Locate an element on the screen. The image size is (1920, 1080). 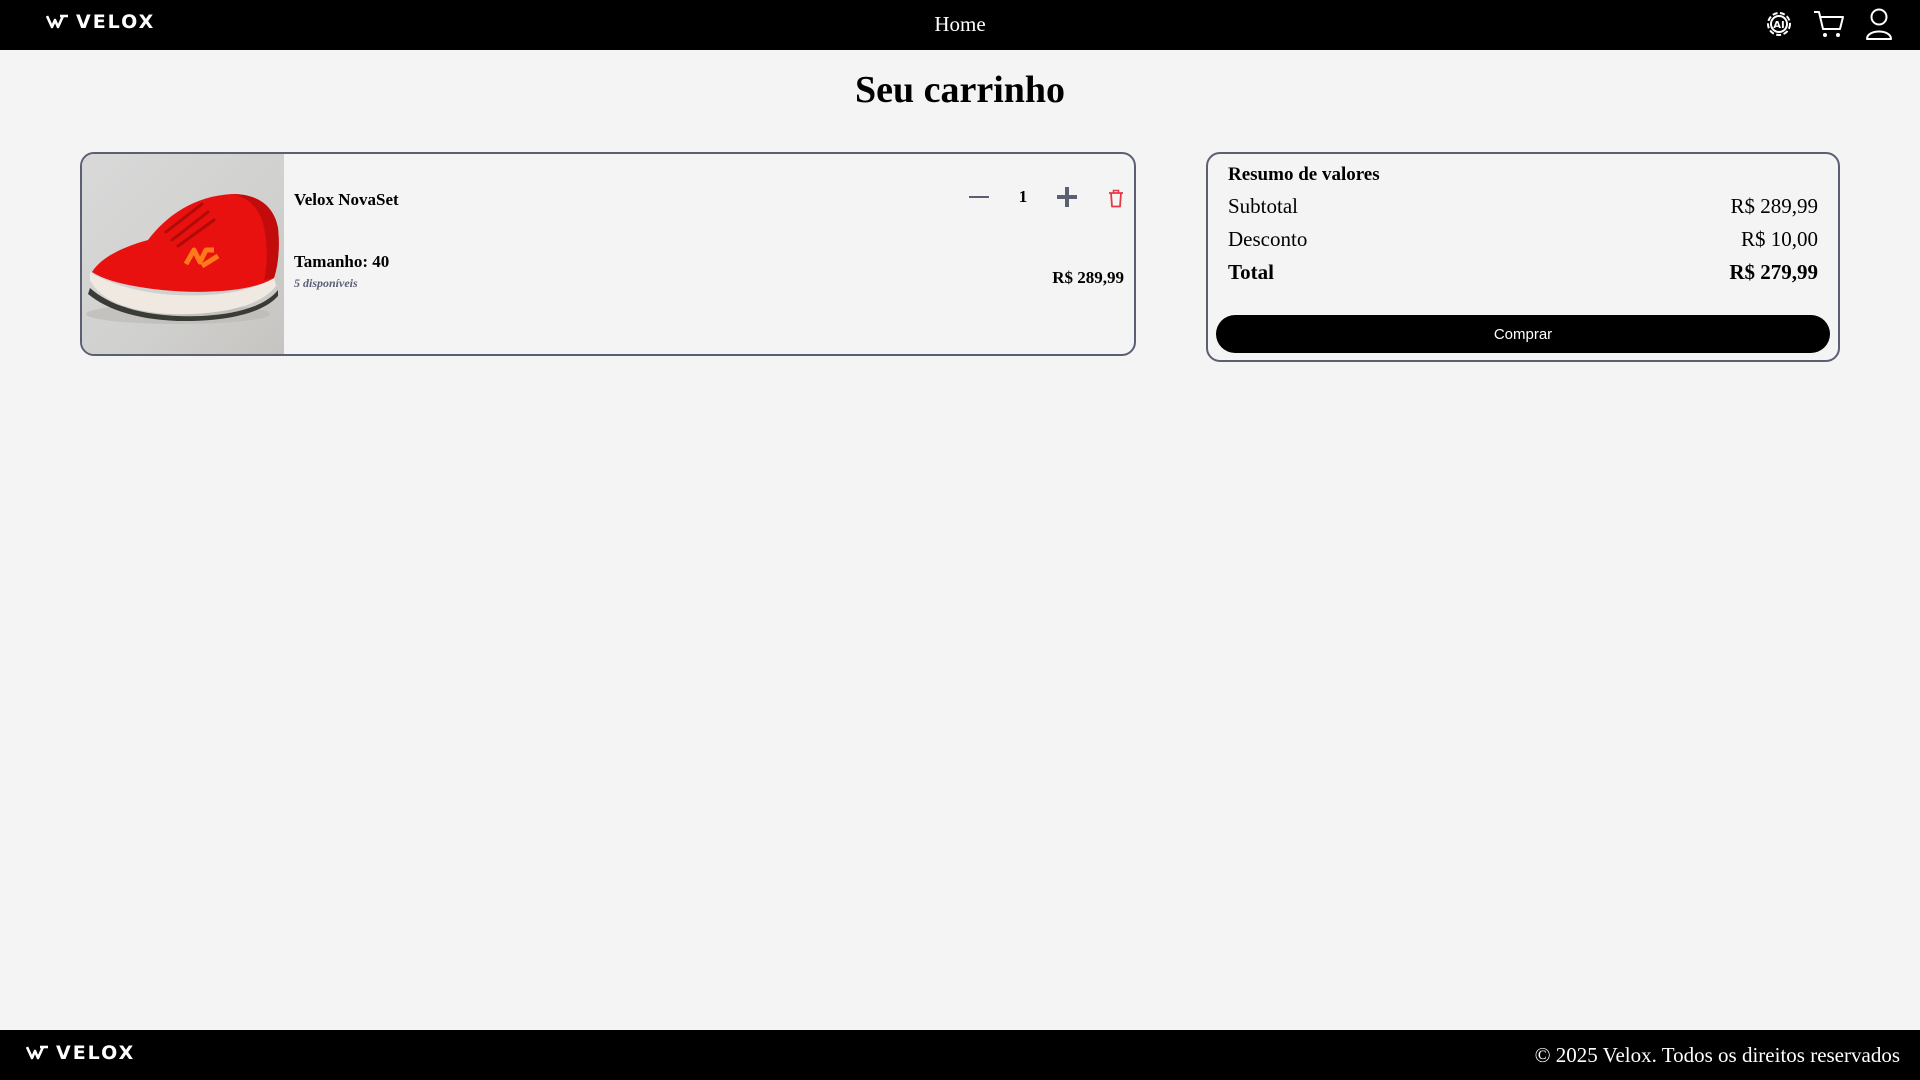
buy-button: Comprar is located at coordinates (1523, 334).